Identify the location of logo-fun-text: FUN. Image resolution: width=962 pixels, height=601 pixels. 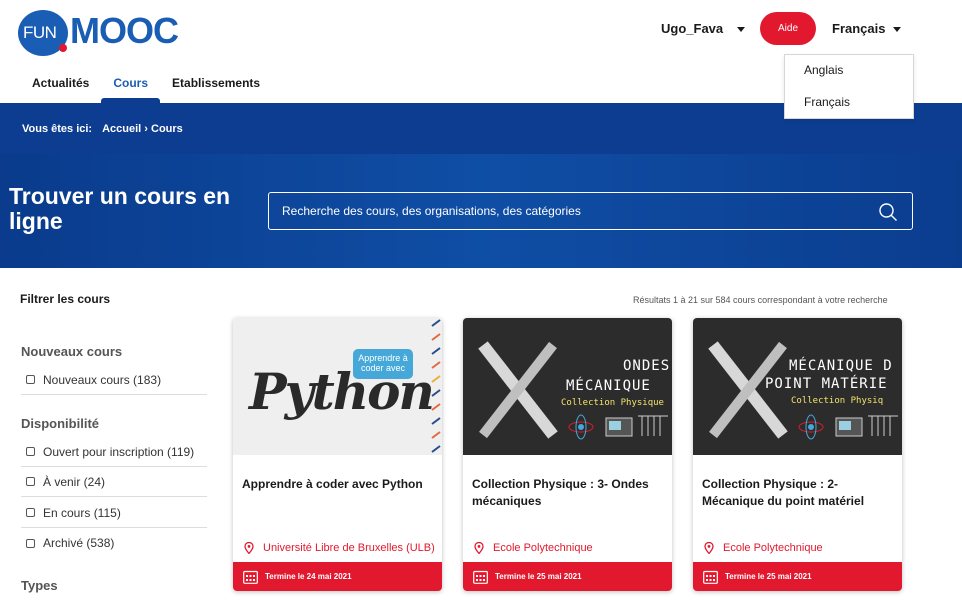
(40, 32).